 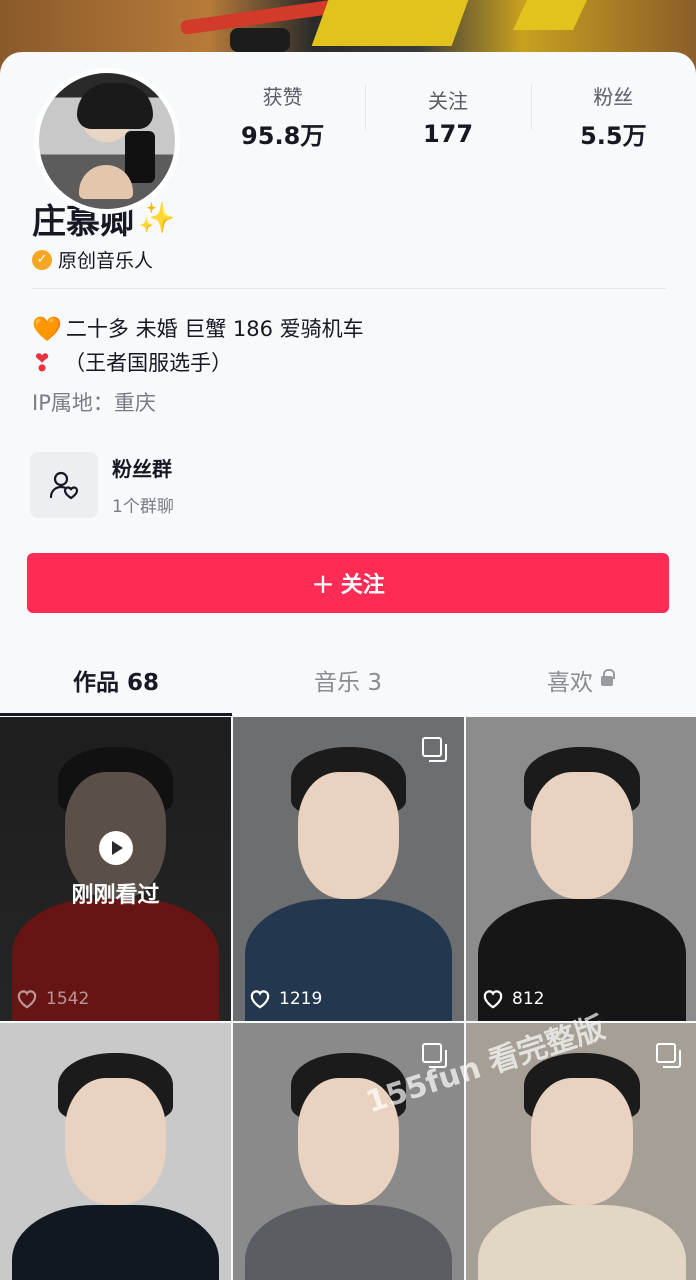 I want to click on like-count-value: 812, so click(x=528, y=999).